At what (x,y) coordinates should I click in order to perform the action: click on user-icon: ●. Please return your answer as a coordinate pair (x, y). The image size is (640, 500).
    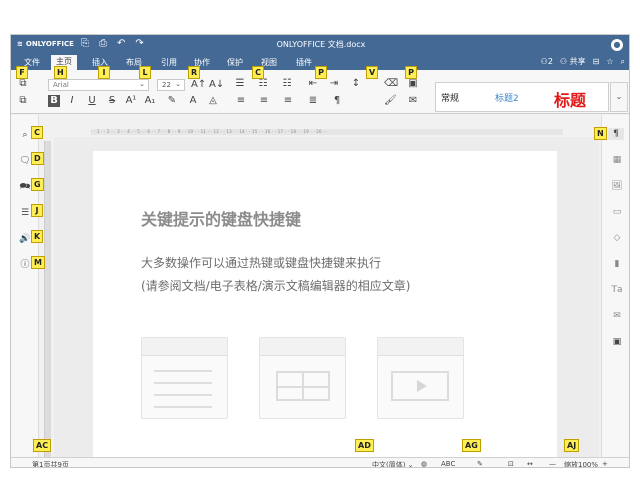
    Looking at the image, I should click on (617, 45).